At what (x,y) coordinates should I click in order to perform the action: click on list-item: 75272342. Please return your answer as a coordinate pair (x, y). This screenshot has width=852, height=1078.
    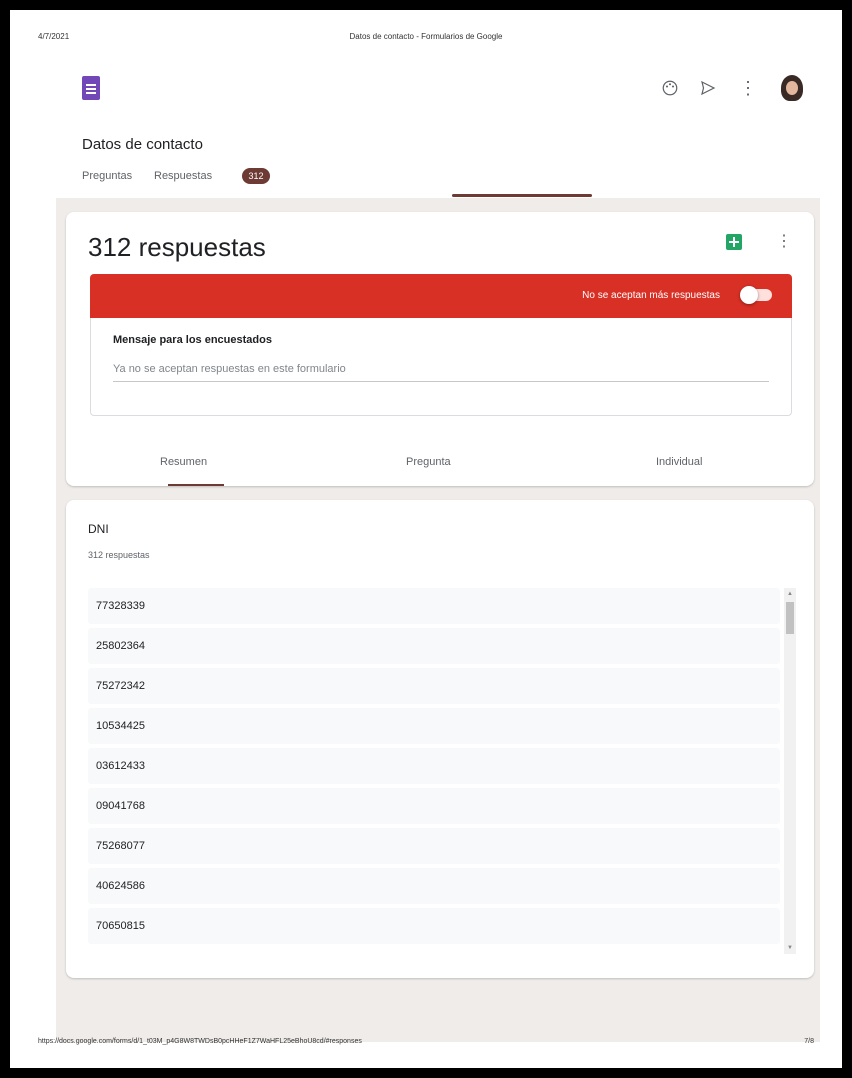
    Looking at the image, I should click on (434, 686).